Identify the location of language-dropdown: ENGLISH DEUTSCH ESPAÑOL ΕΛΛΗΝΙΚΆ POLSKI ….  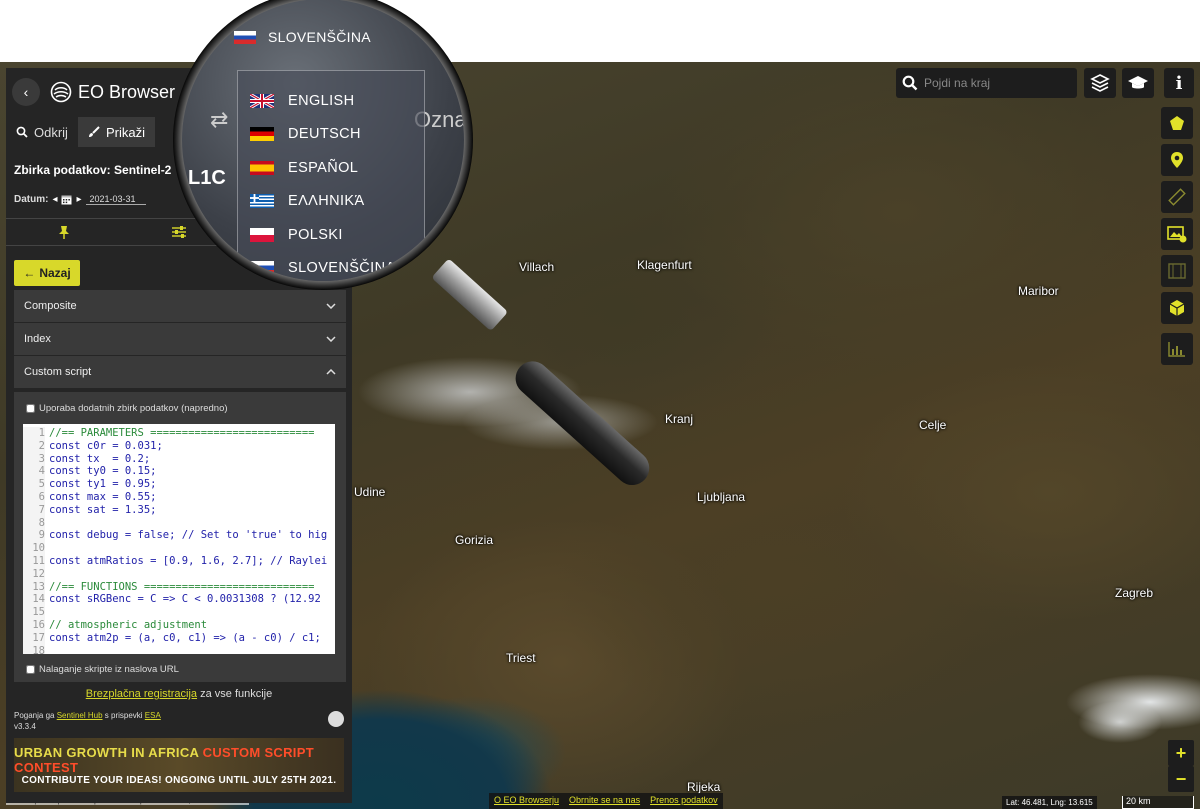
(331, 175).